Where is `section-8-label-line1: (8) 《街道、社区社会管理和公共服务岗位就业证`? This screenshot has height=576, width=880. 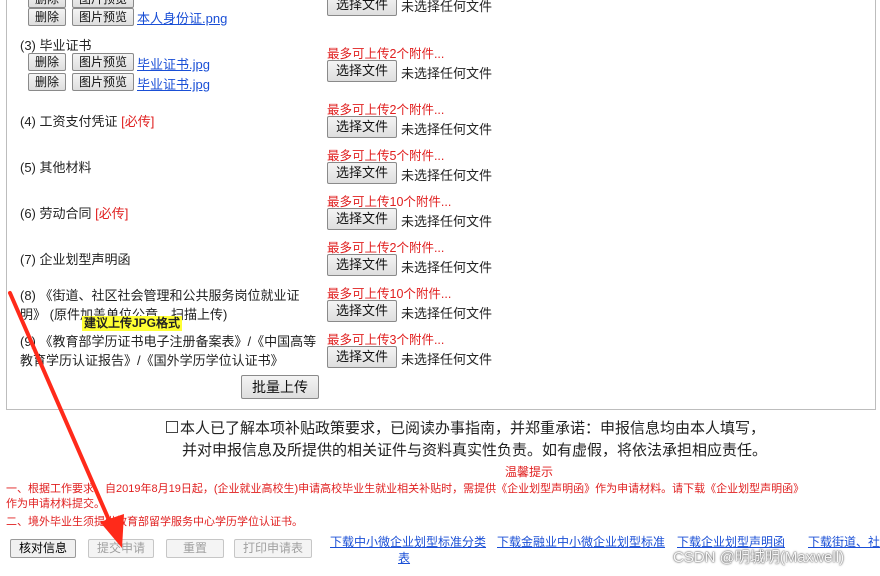
section-8-label-line1: (8) 《街道、社区社会管理和公共服务岗位就业证 is located at coordinates (160, 295).